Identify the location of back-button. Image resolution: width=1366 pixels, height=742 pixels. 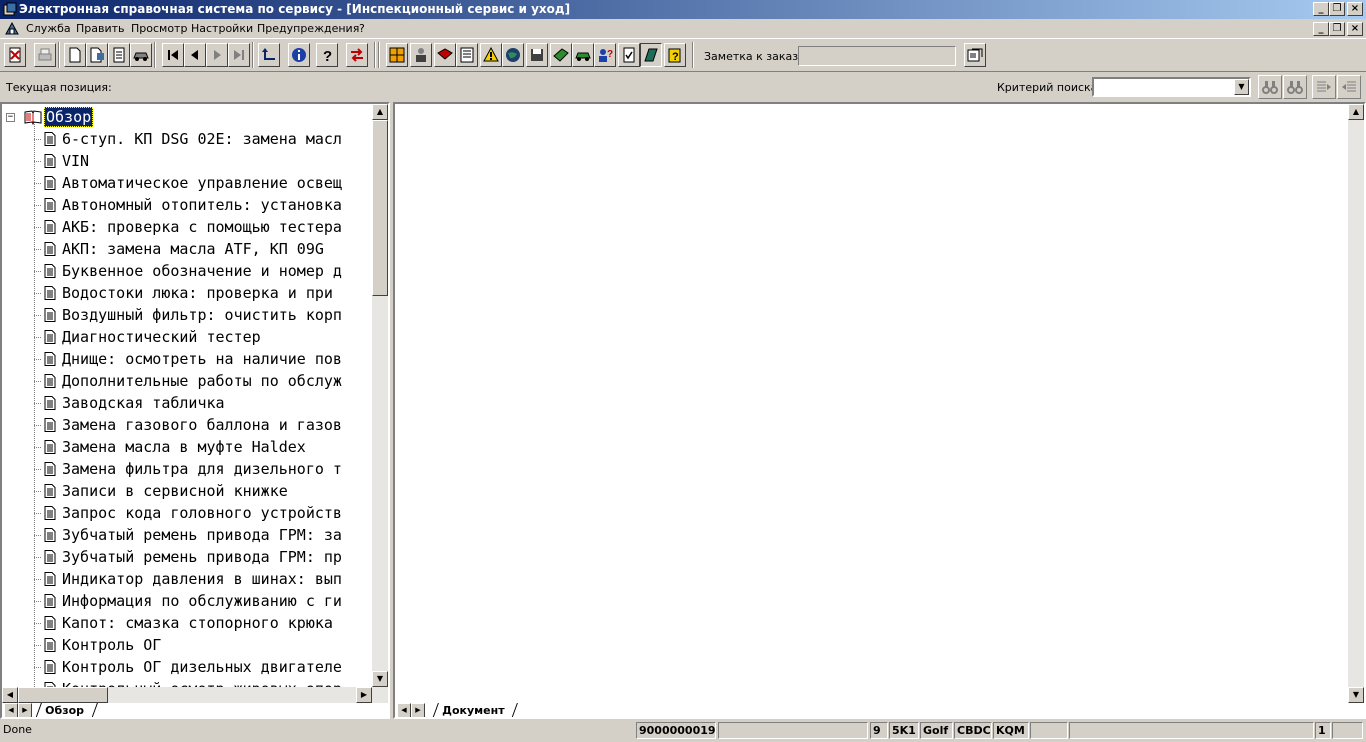
(269, 55).